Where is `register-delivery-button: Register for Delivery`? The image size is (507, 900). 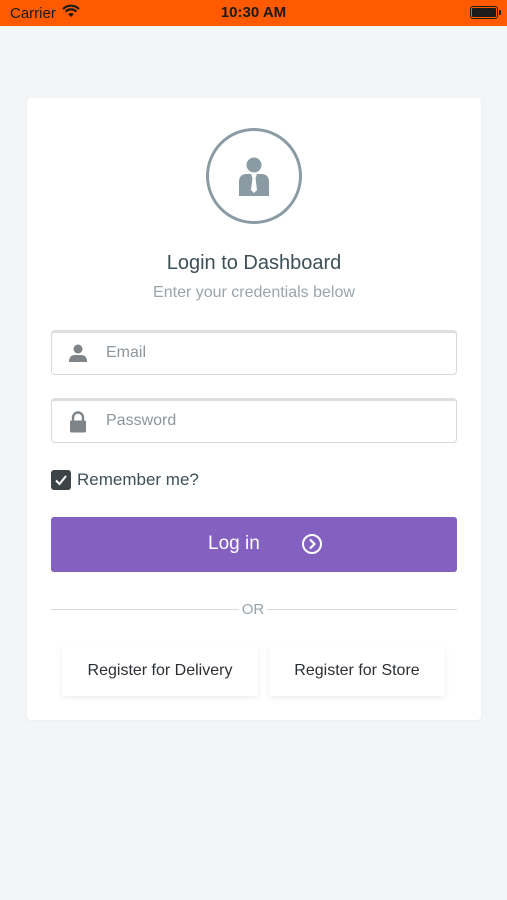
register-delivery-button: Register for Delivery is located at coordinates (160, 671).